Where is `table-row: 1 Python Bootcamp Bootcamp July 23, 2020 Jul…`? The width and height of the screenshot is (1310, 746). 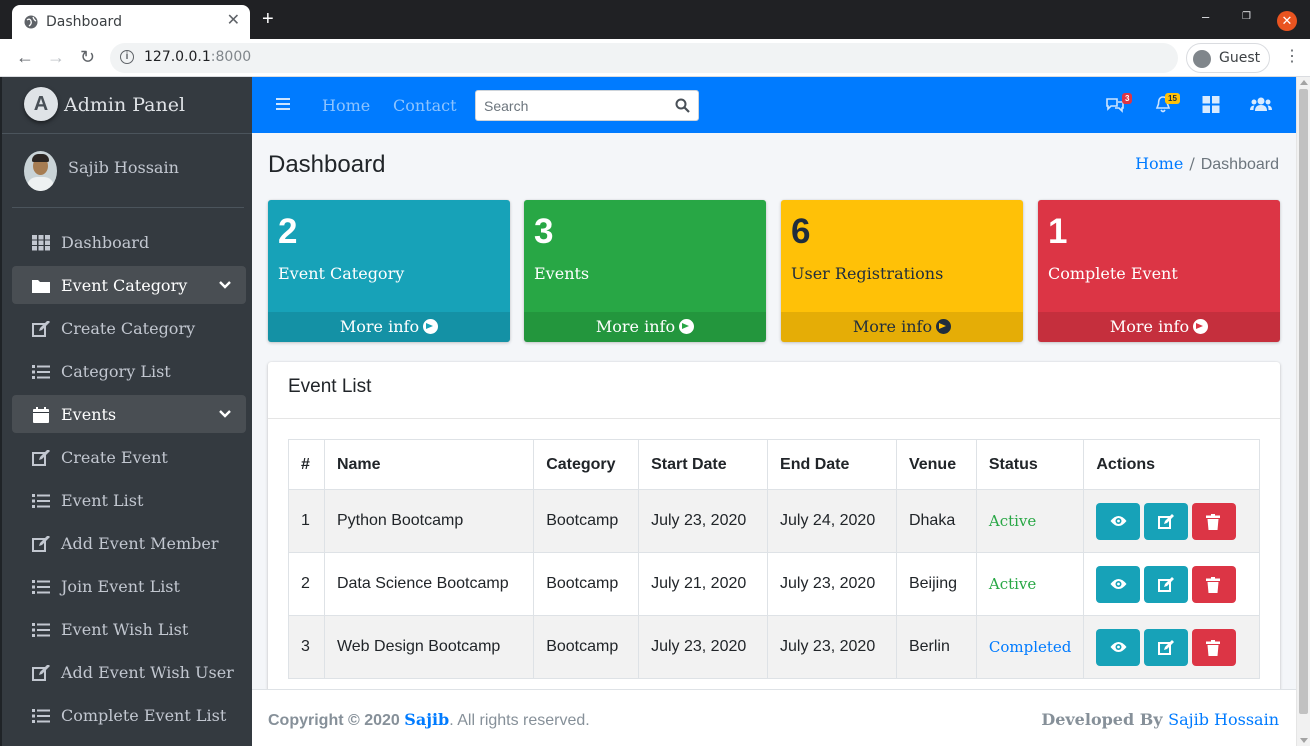
table-row: 1 Python Bootcamp Bootcamp July 23, 2020 Jul… is located at coordinates (774, 521).